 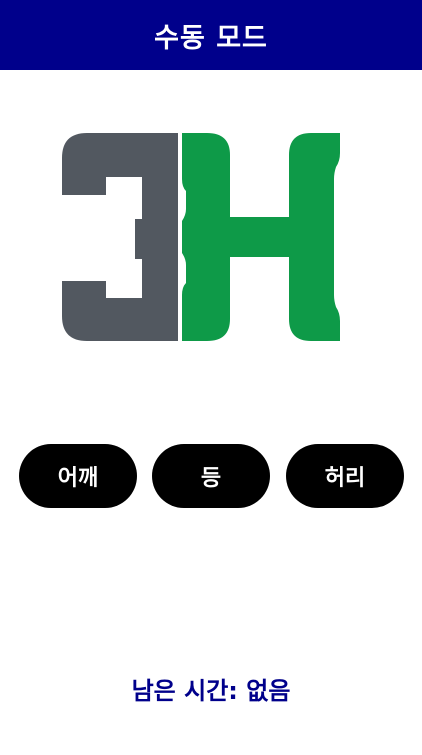 I want to click on logo-right-shape, so click(x=261, y=237).